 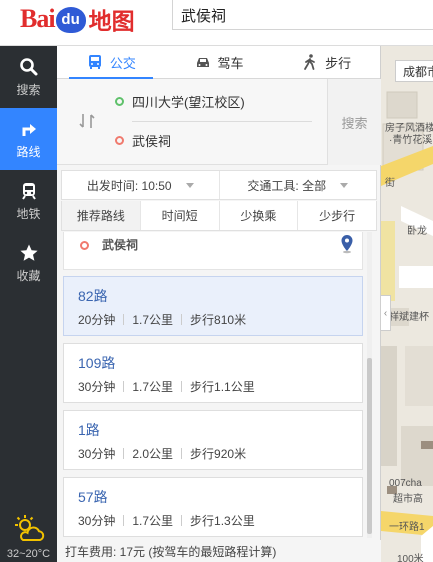 I want to click on nav-item-search: 搜索, so click(x=28, y=77).